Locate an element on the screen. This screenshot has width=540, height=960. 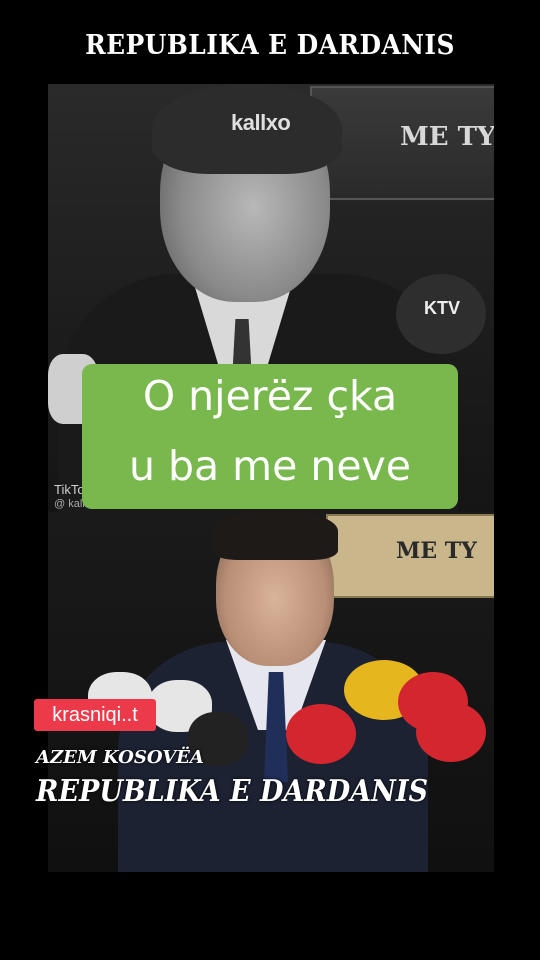
caption-line-1: O njerëz çka is located at coordinates (270, 396).